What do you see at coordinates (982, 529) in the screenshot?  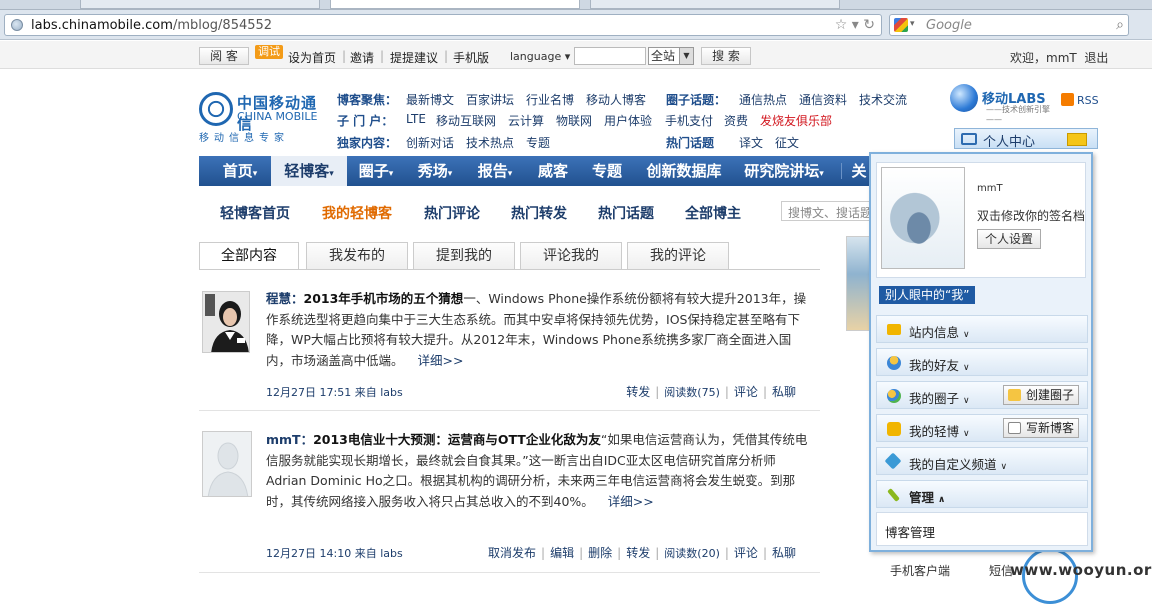 I see `blog-management-link: 博客管理` at bounding box center [982, 529].